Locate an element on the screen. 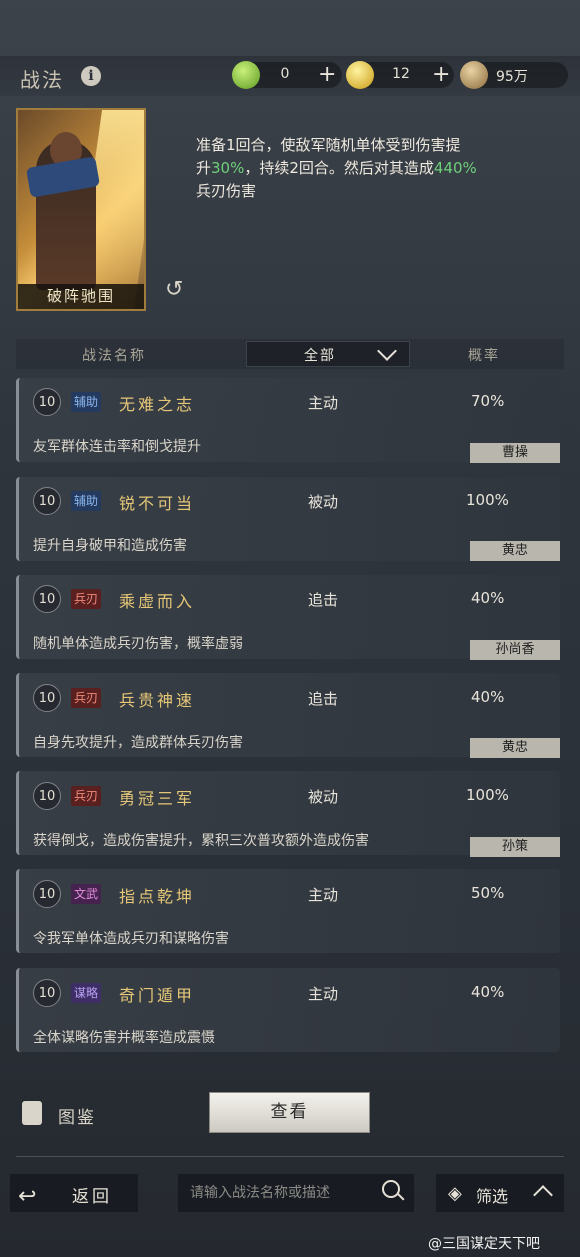  skill-desc: 自身先攻提升，造成群体兵刃伤害 is located at coordinates (138, 743).